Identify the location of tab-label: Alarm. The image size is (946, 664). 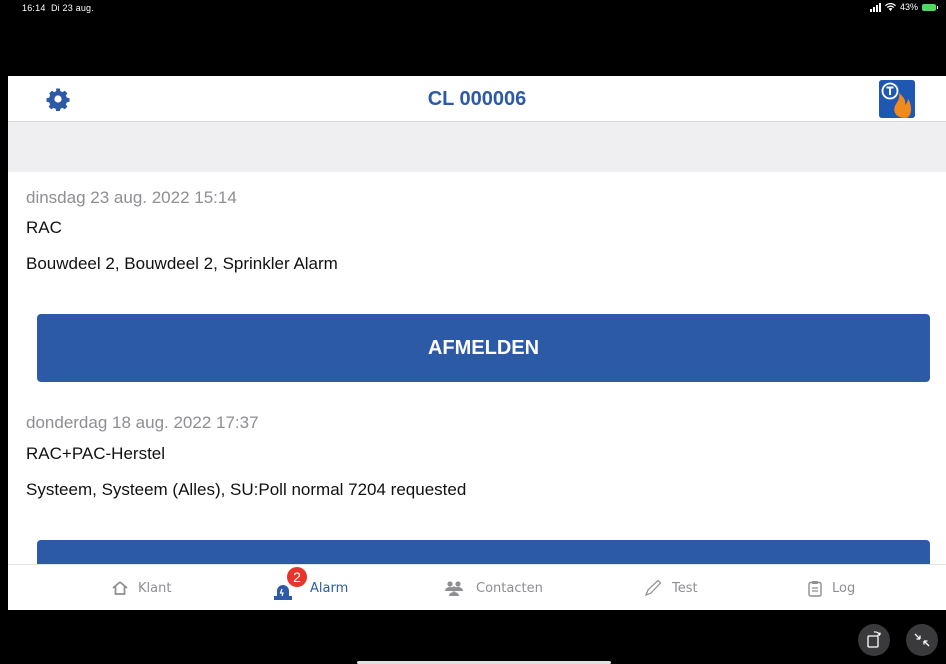
(329, 588).